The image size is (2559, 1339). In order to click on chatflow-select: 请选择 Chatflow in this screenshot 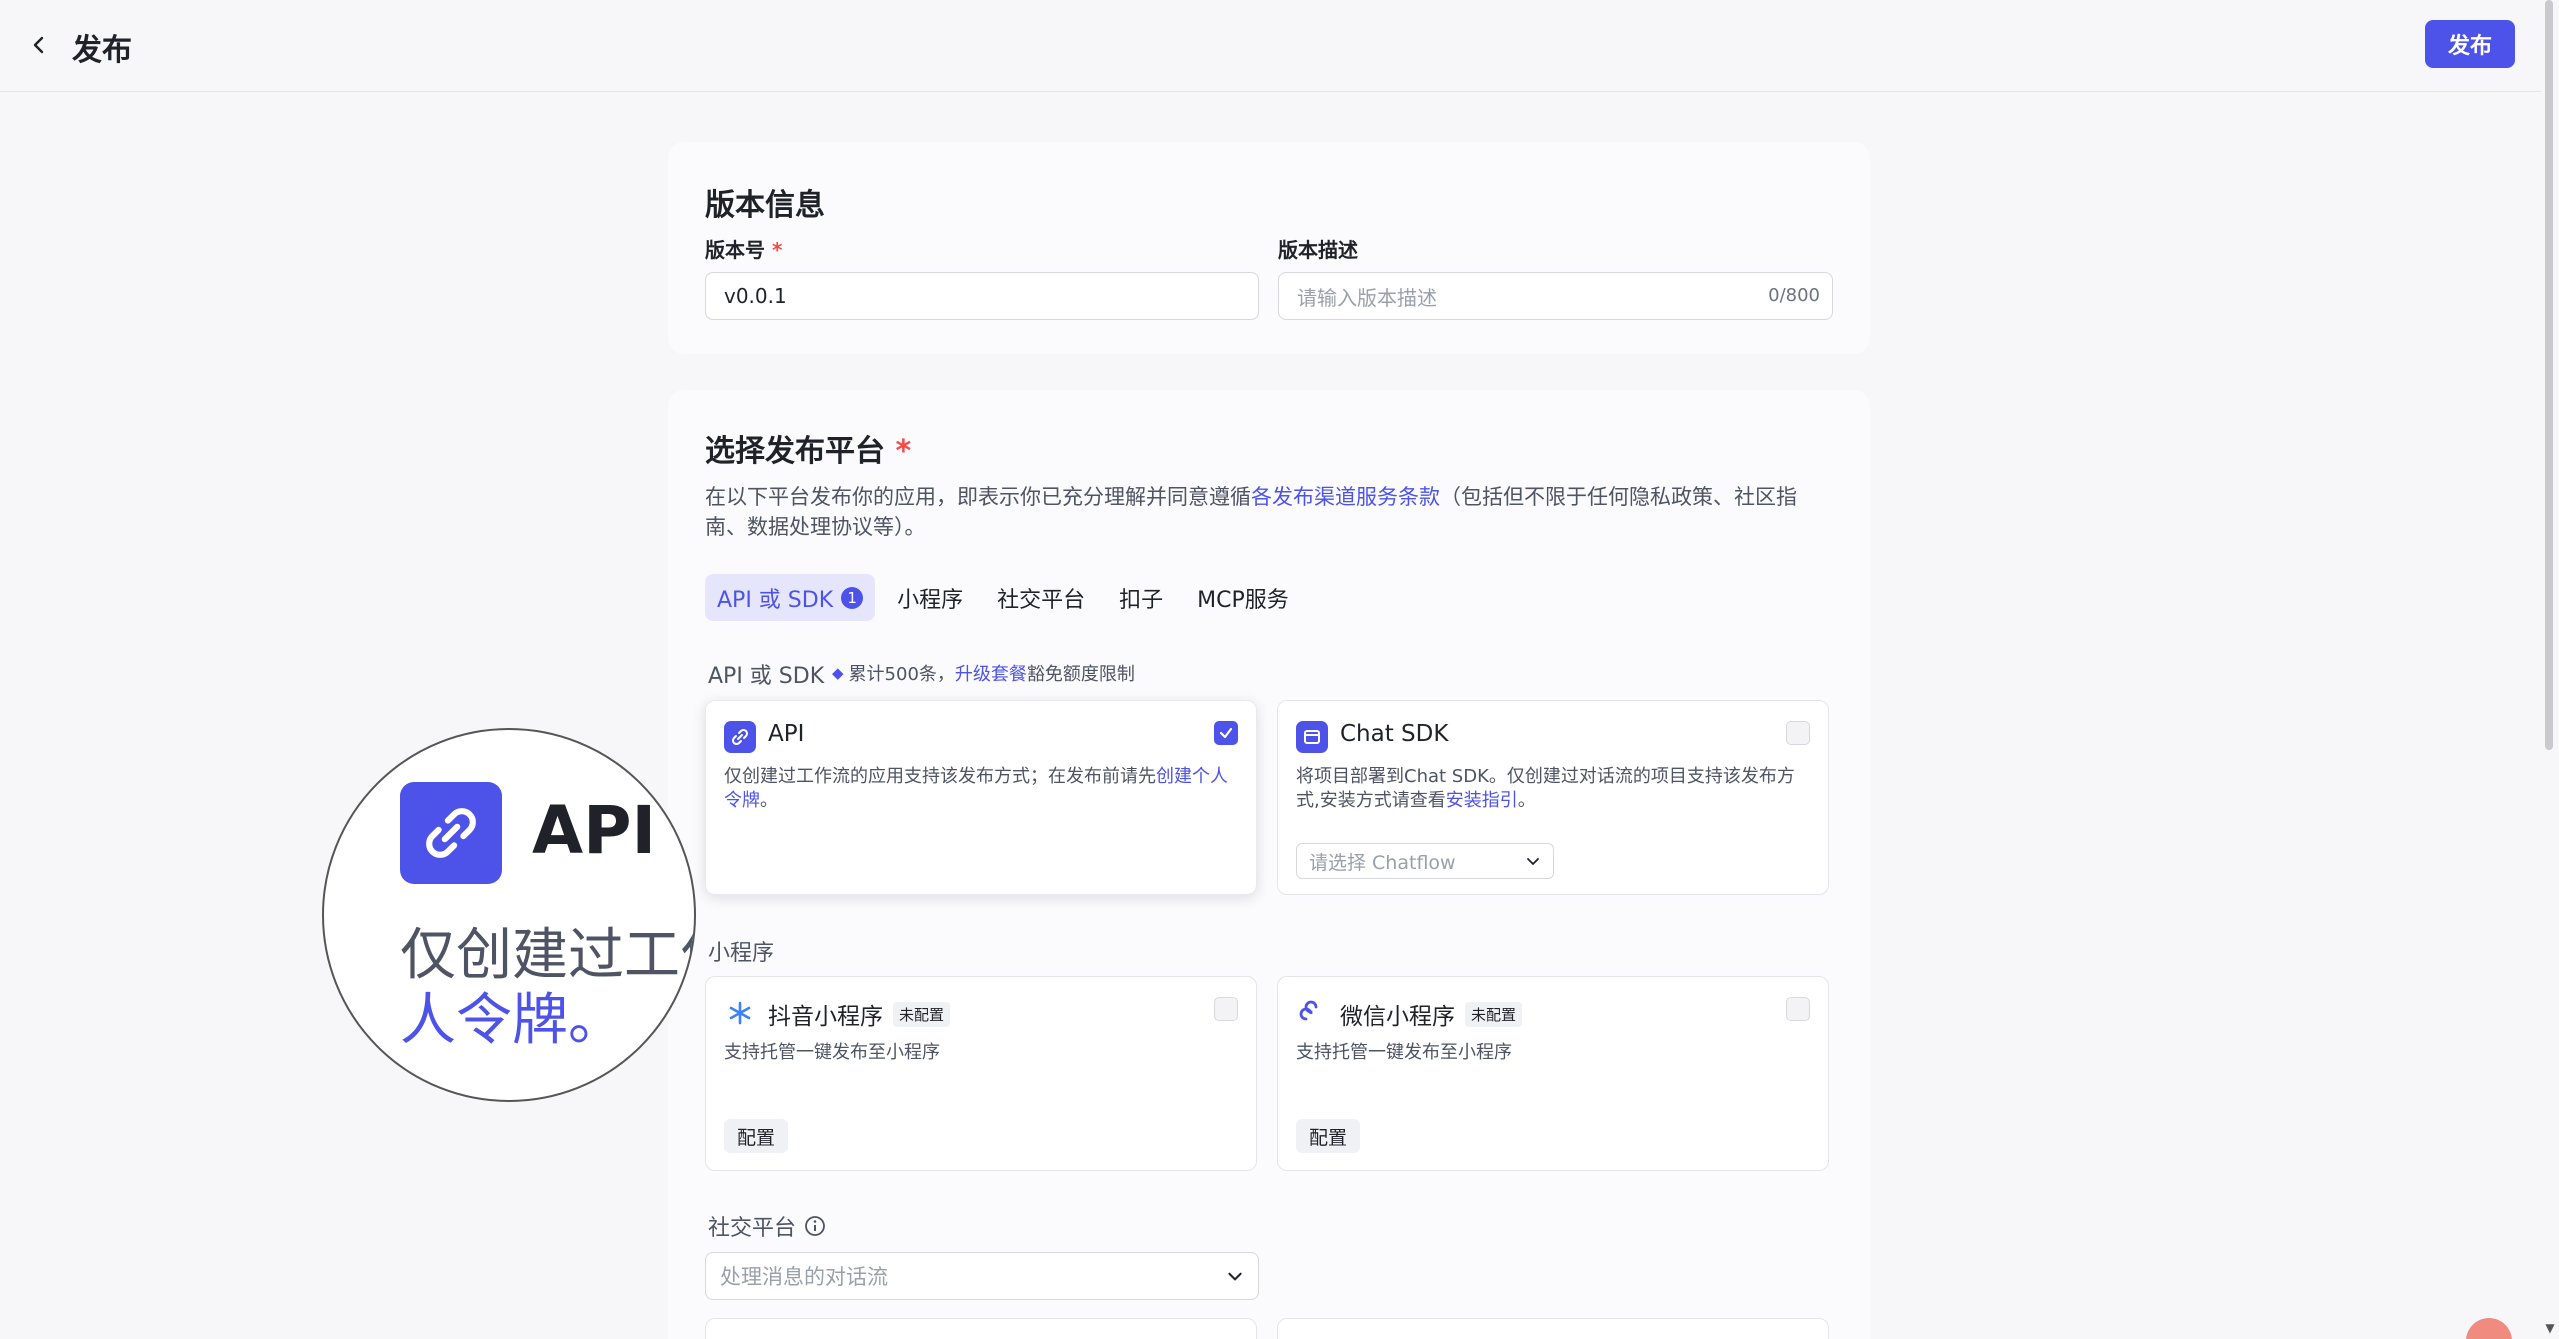, I will do `click(1425, 861)`.